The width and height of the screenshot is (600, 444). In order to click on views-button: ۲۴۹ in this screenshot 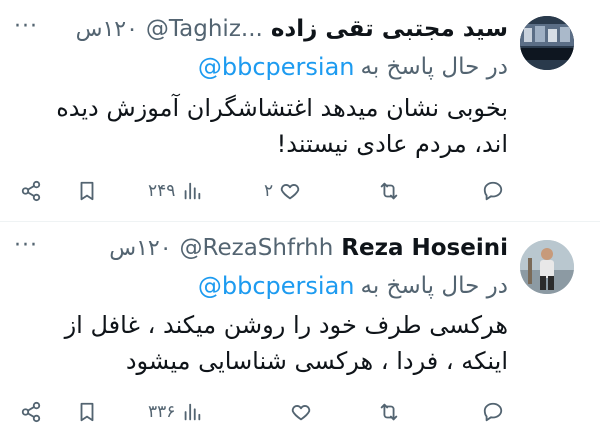, I will do `click(175, 191)`.